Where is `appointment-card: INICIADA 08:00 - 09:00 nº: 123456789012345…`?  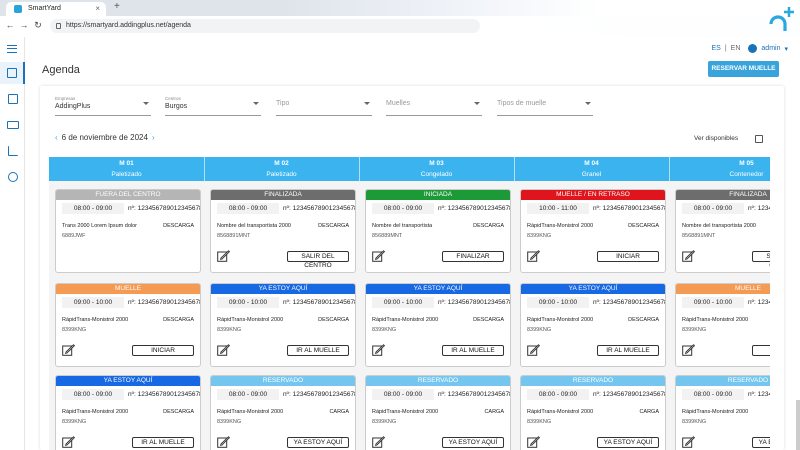 appointment-card: INICIADA 08:00 - 09:00 nº: 123456789012345… is located at coordinates (438, 231).